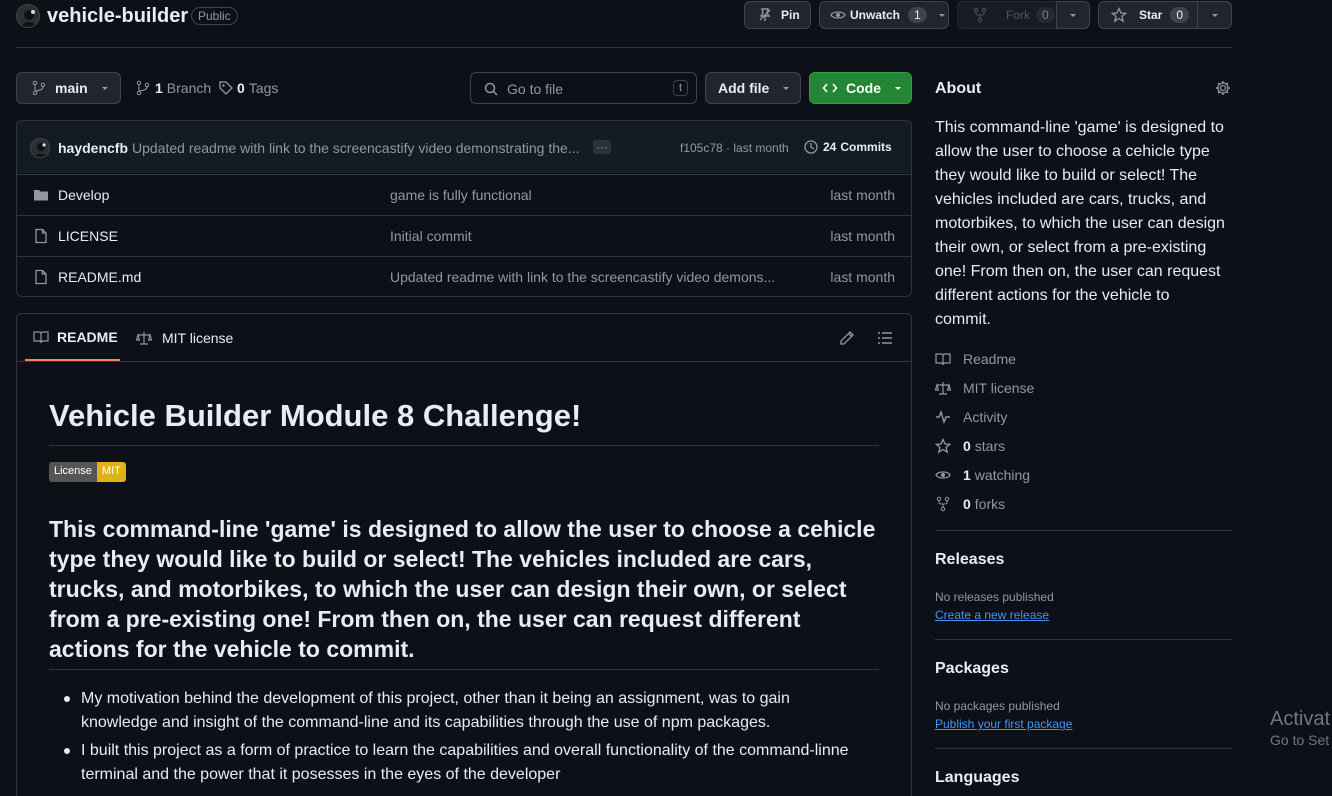 This screenshot has height=796, width=1332. What do you see at coordinates (263, 88) in the screenshot?
I see `tag-label: Tags` at bounding box center [263, 88].